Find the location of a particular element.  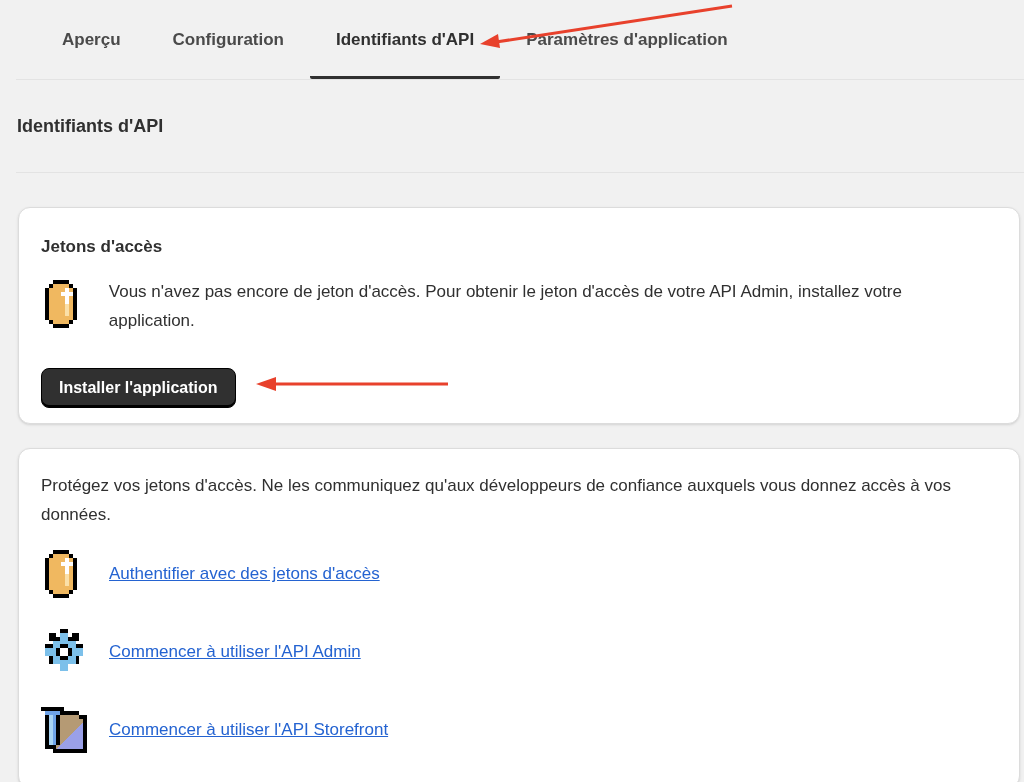

tab: Aperçu is located at coordinates (91, 39).